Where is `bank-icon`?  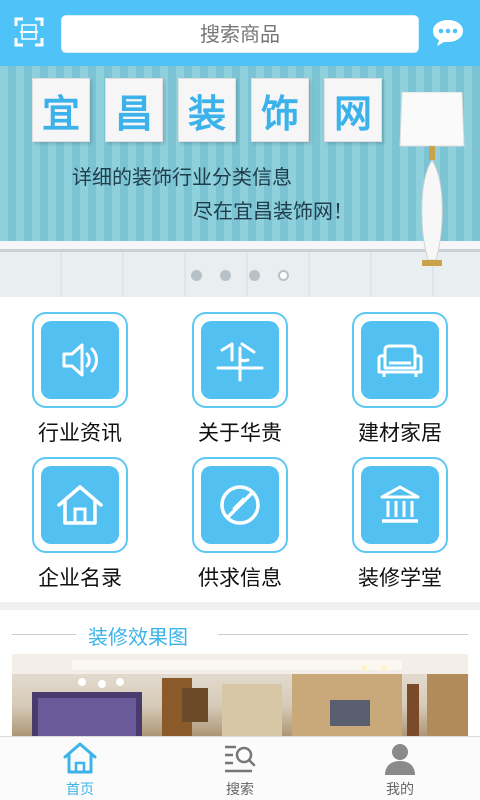 bank-icon is located at coordinates (400, 505).